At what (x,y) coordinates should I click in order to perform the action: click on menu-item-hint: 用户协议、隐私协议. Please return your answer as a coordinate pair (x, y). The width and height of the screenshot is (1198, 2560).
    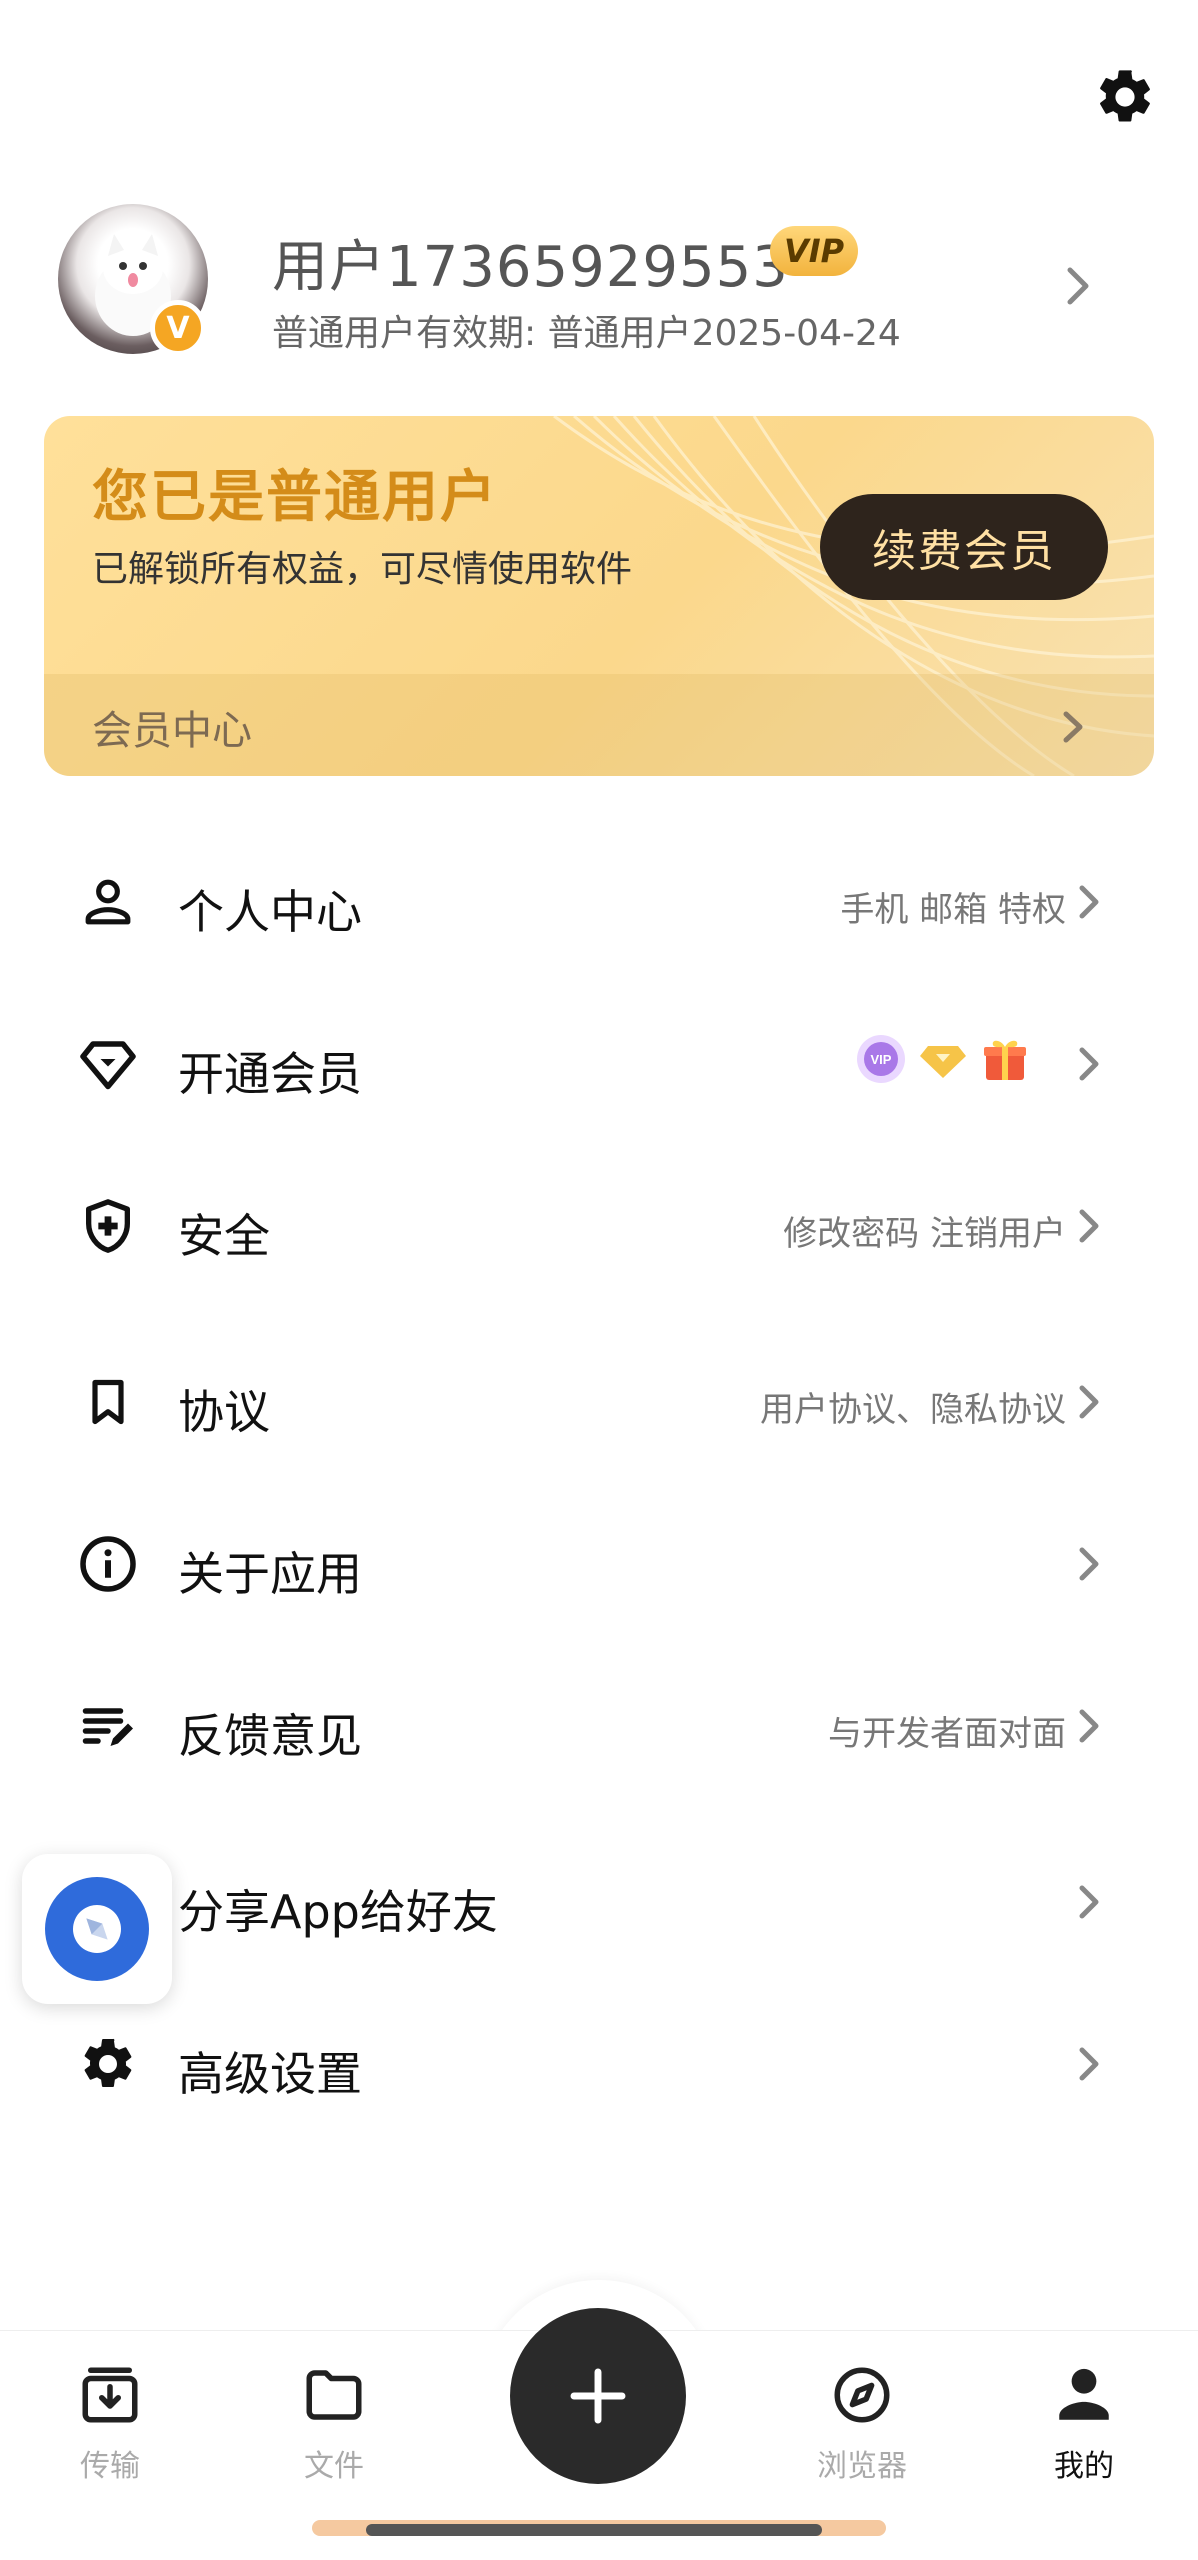
    Looking at the image, I should click on (913, 1410).